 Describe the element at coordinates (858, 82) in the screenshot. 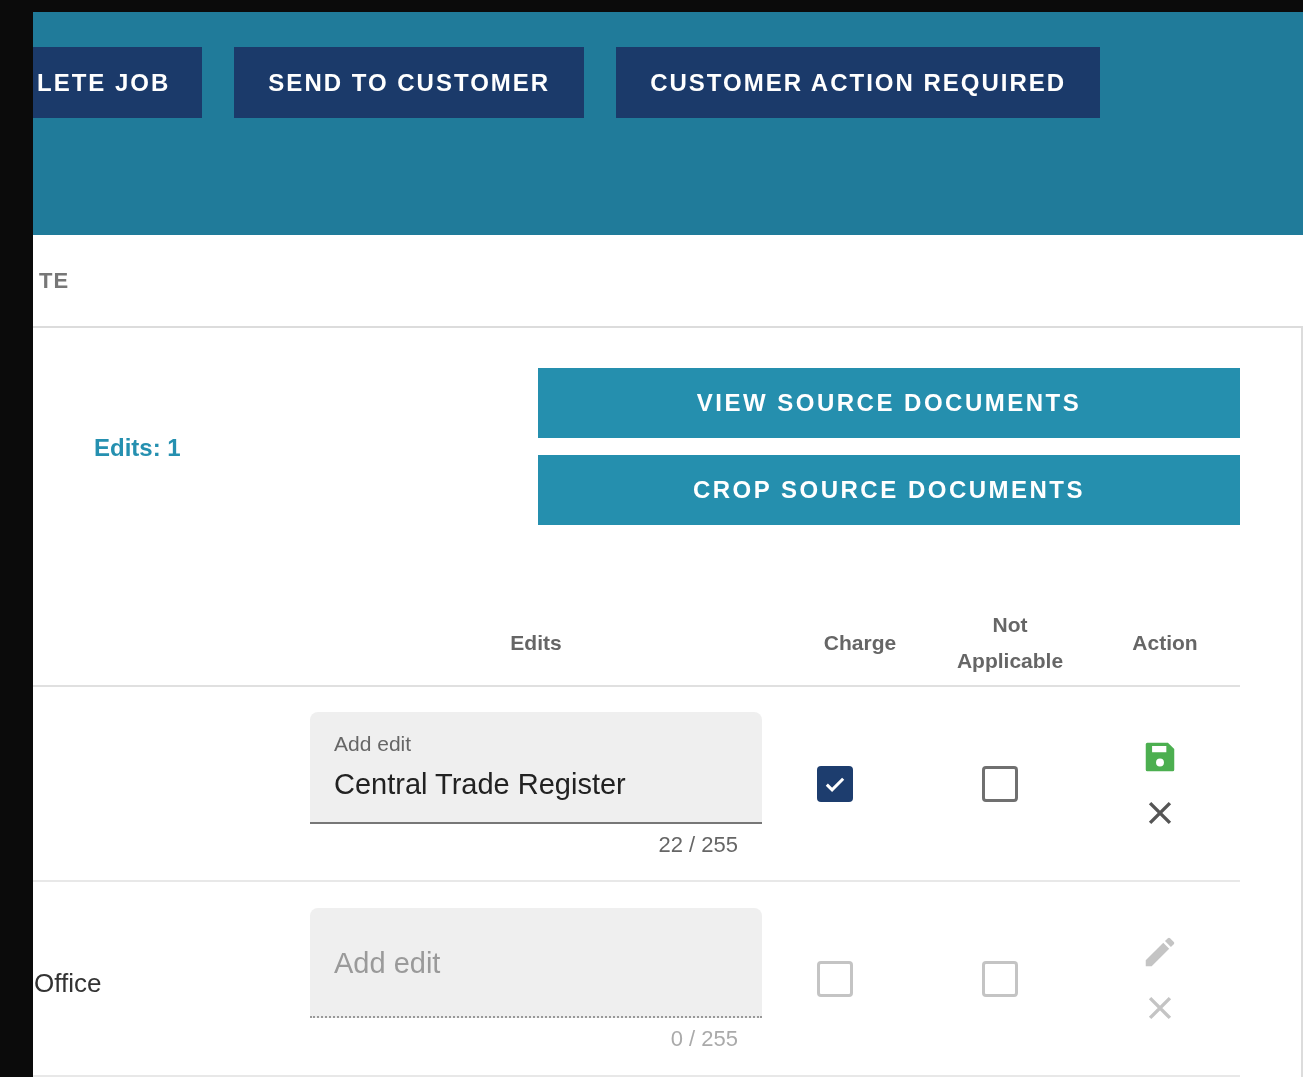

I see `header-button: CUSTOMER ACTION REQUIRED` at that location.